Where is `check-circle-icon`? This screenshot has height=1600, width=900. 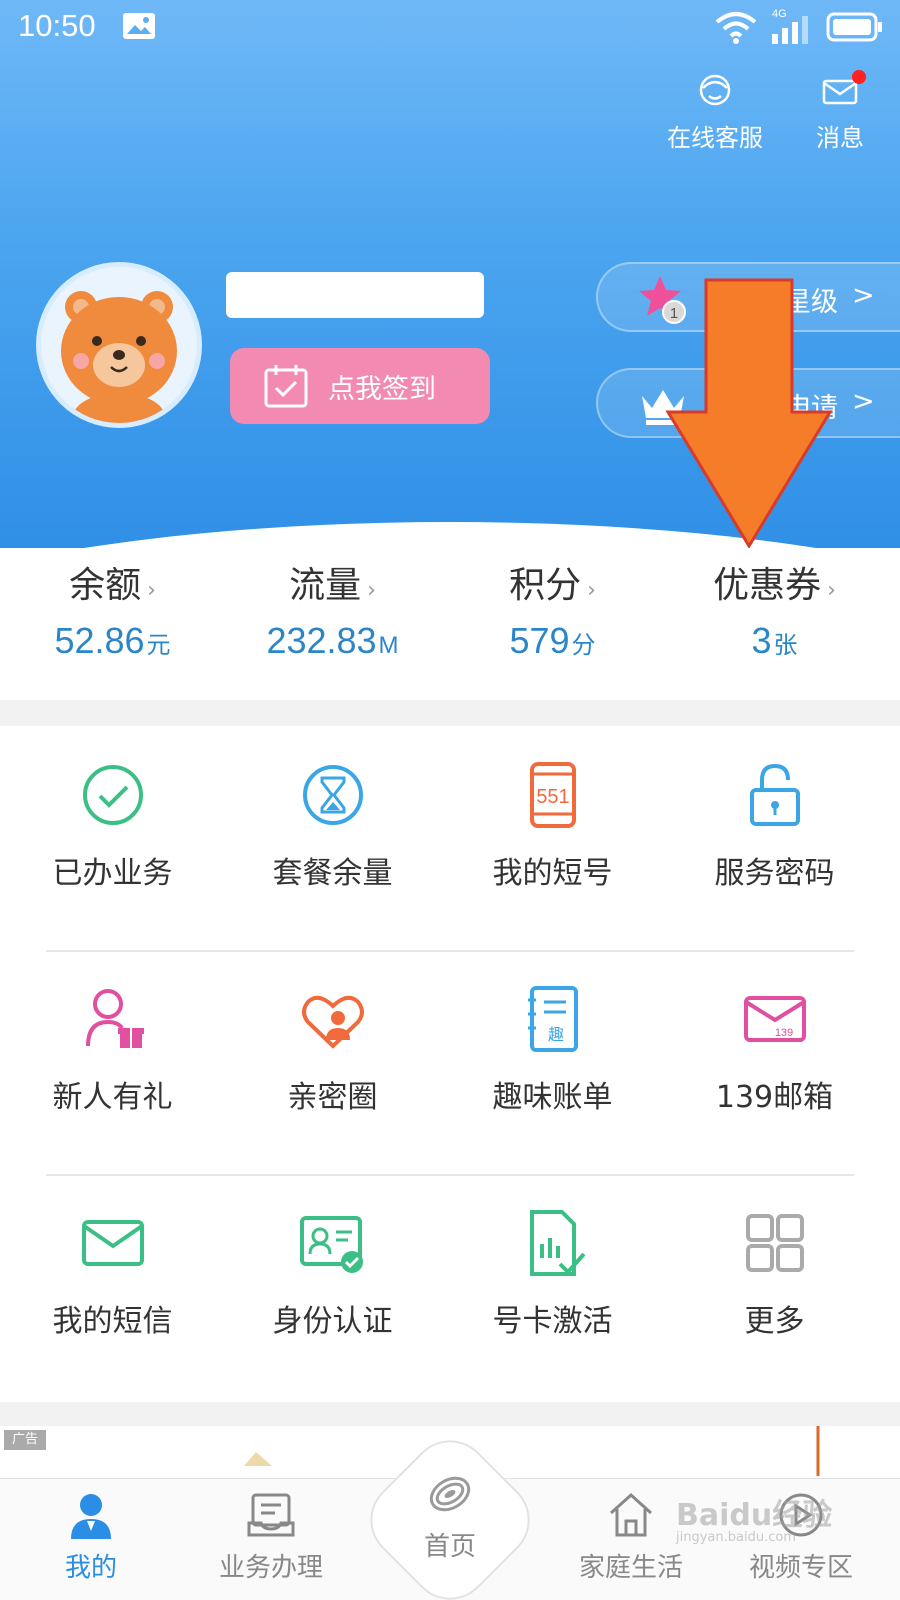 check-circle-icon is located at coordinates (112, 795).